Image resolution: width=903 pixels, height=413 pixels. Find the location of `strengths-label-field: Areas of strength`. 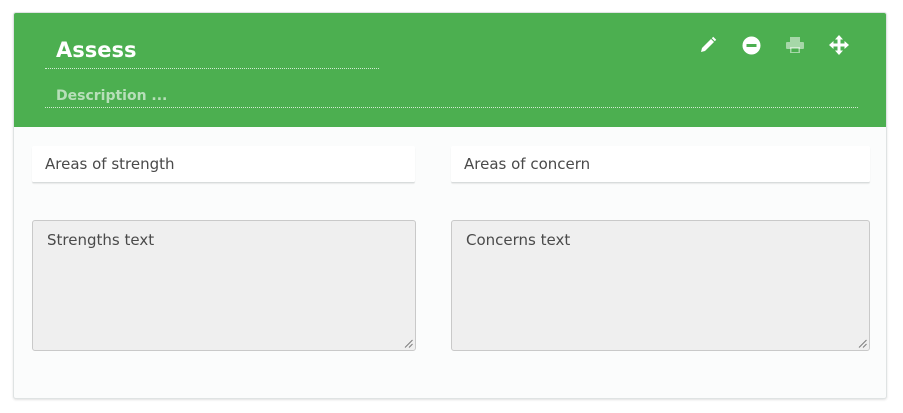

strengths-label-field: Areas of strength is located at coordinates (223, 164).